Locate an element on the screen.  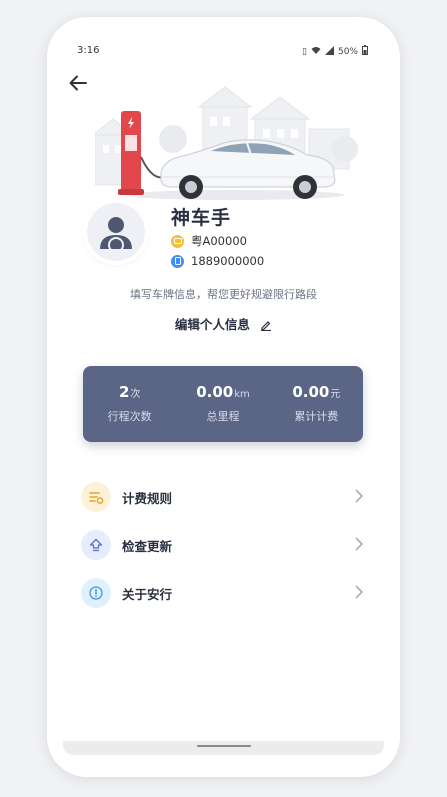
ev-charging-illustration is located at coordinates (226, 143).